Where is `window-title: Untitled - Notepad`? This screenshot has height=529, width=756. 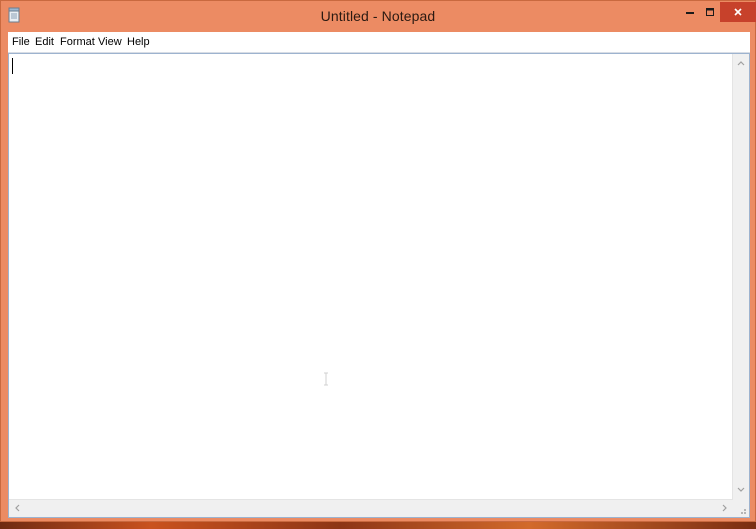 window-title: Untitled - Notepad is located at coordinates (378, 16).